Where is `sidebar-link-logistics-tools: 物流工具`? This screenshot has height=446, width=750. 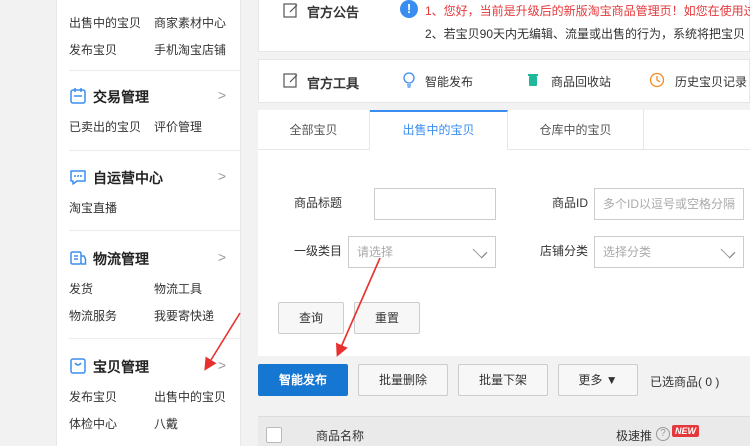 sidebar-link-logistics-tools: 物流工具 is located at coordinates (178, 288).